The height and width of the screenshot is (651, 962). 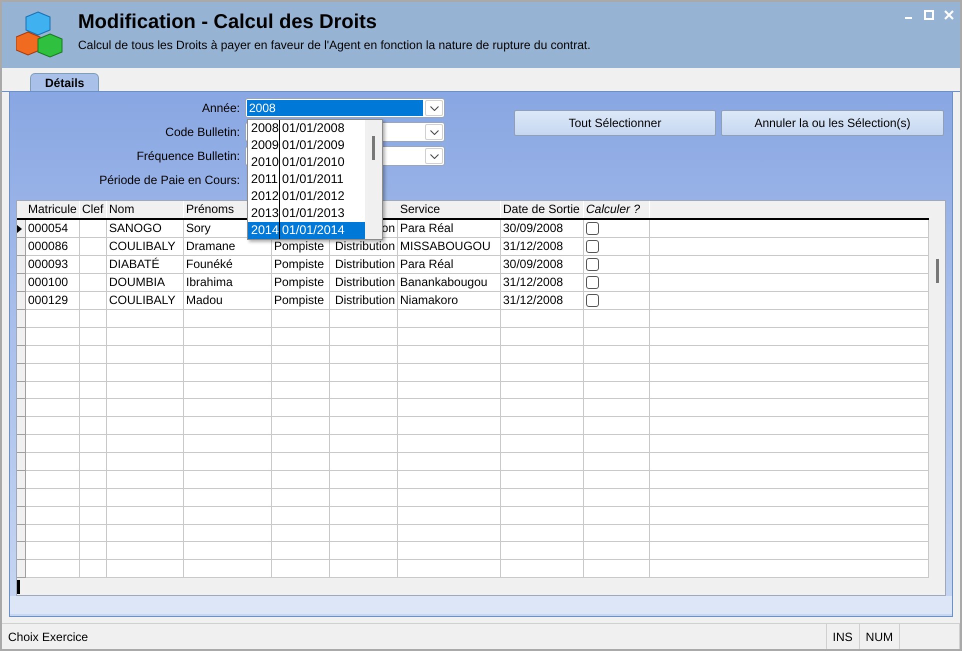 I want to click on field-label: Période de Paie en Cours:, so click(x=169, y=180).